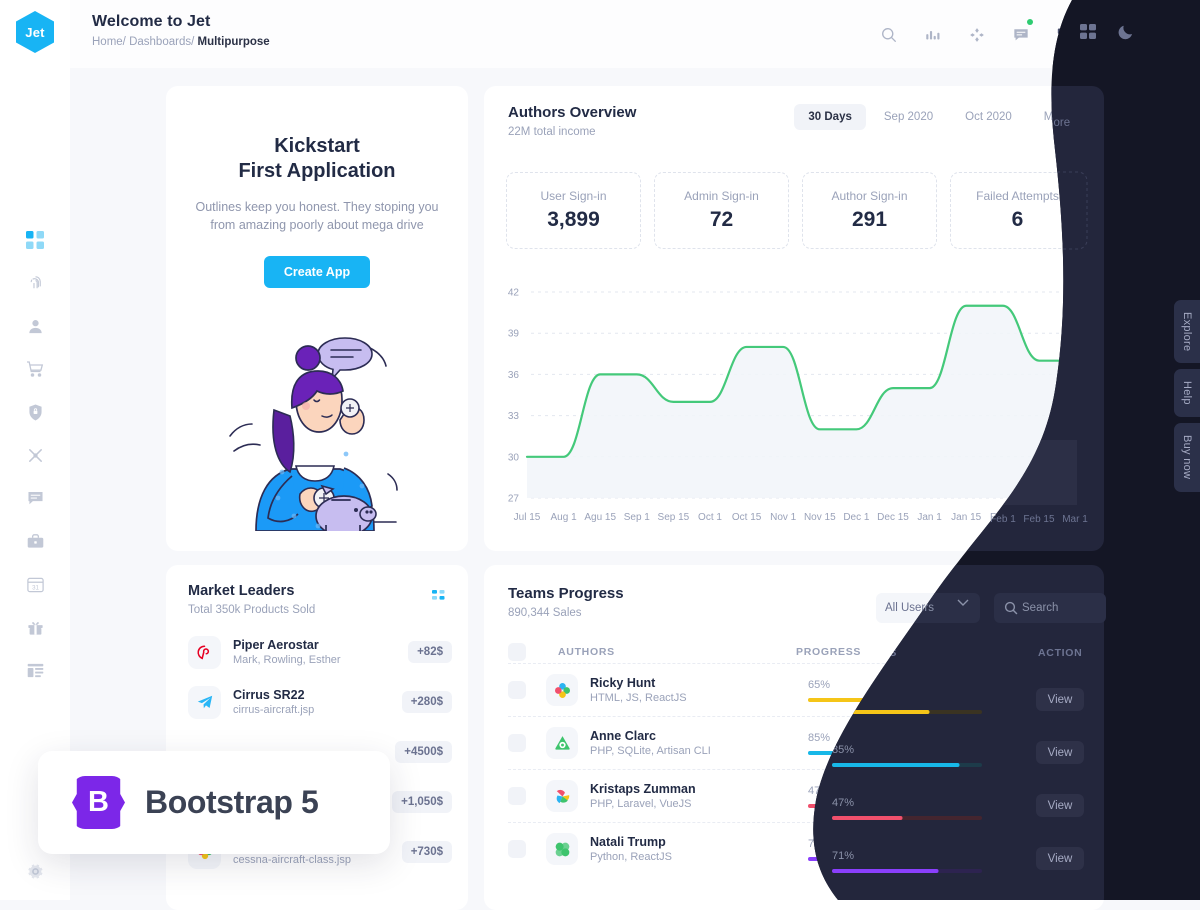  I want to click on svg-text: Oct 1, so click(710, 517).